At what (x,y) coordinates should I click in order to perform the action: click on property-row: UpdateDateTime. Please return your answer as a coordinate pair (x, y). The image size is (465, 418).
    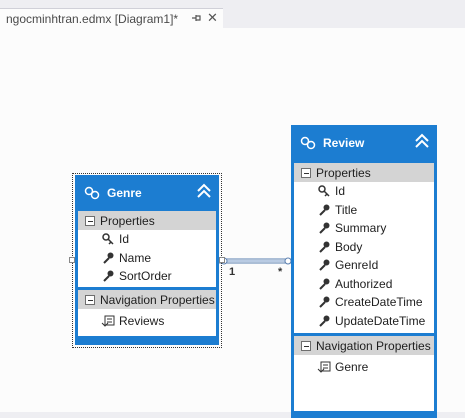
    Looking at the image, I should click on (364, 321).